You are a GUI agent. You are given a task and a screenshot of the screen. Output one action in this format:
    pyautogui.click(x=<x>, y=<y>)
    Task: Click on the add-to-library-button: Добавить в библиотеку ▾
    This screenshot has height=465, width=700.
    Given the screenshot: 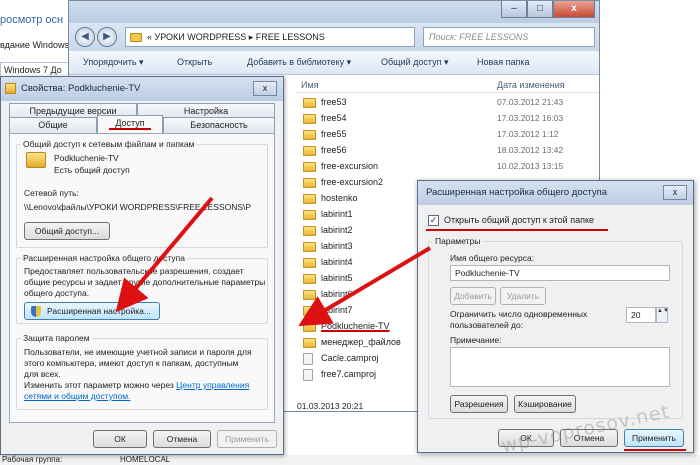 What is the action you would take?
    pyautogui.click(x=299, y=62)
    